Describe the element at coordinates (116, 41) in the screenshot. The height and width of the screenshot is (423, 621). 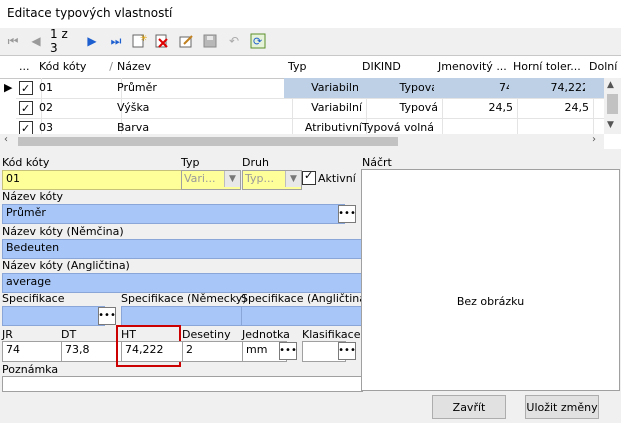
I see `last-record-icon: ⏭` at that location.